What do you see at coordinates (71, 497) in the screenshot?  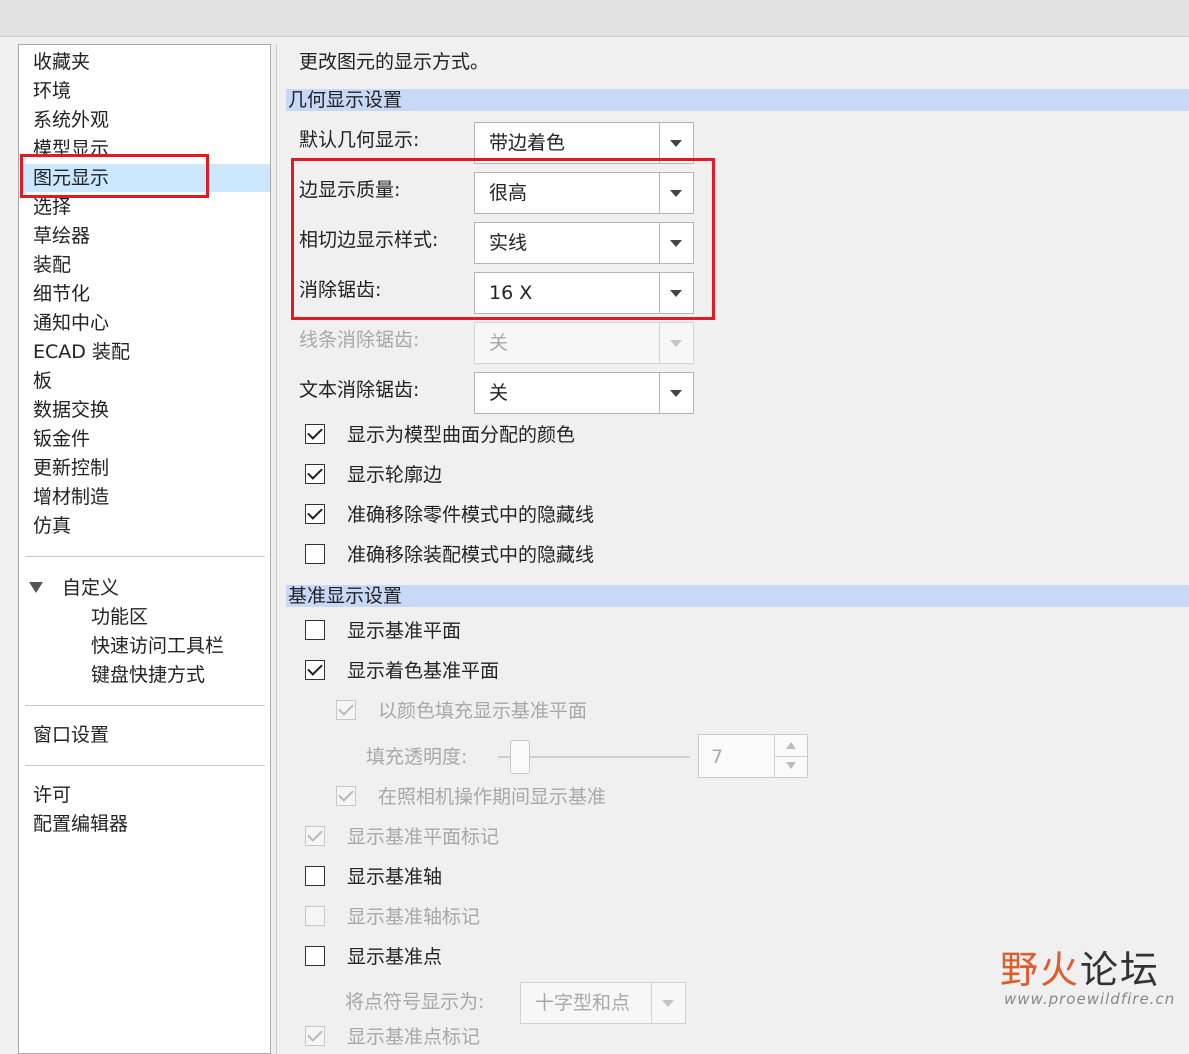 I see `nav-item-additive-manufacturing: 增材制造` at bounding box center [71, 497].